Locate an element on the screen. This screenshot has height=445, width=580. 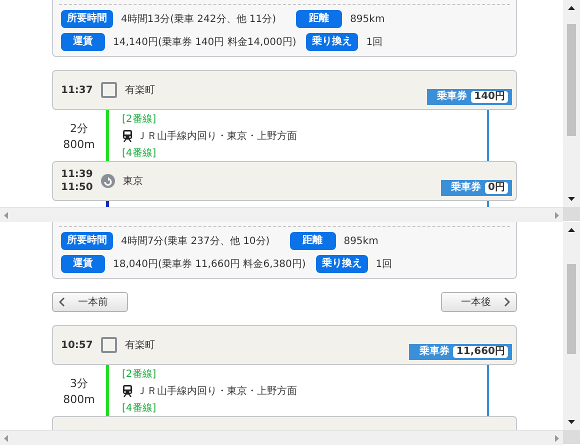
transfer-circle-icon is located at coordinates (108, 181).